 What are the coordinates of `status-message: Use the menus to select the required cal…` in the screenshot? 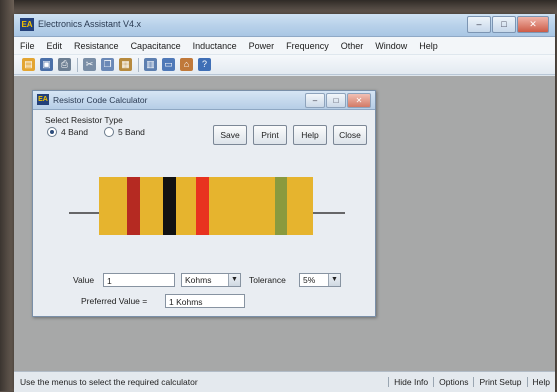 It's located at (109, 382).